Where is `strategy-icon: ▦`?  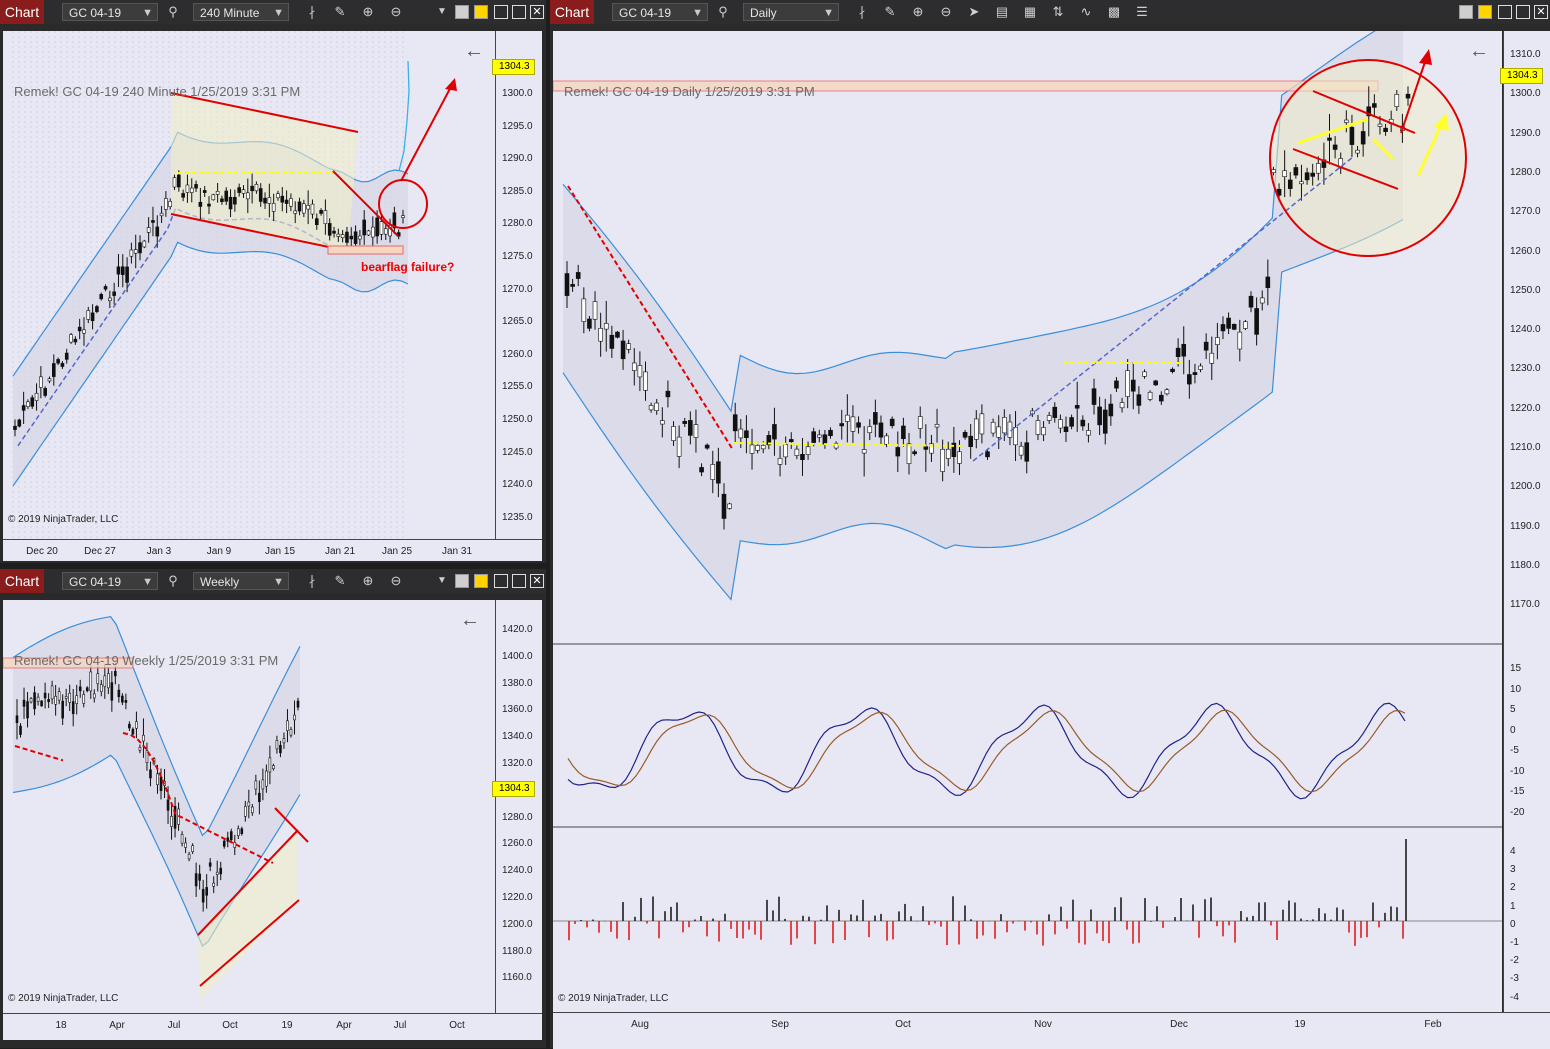 strategy-icon: ▦ is located at coordinates (1030, 12).